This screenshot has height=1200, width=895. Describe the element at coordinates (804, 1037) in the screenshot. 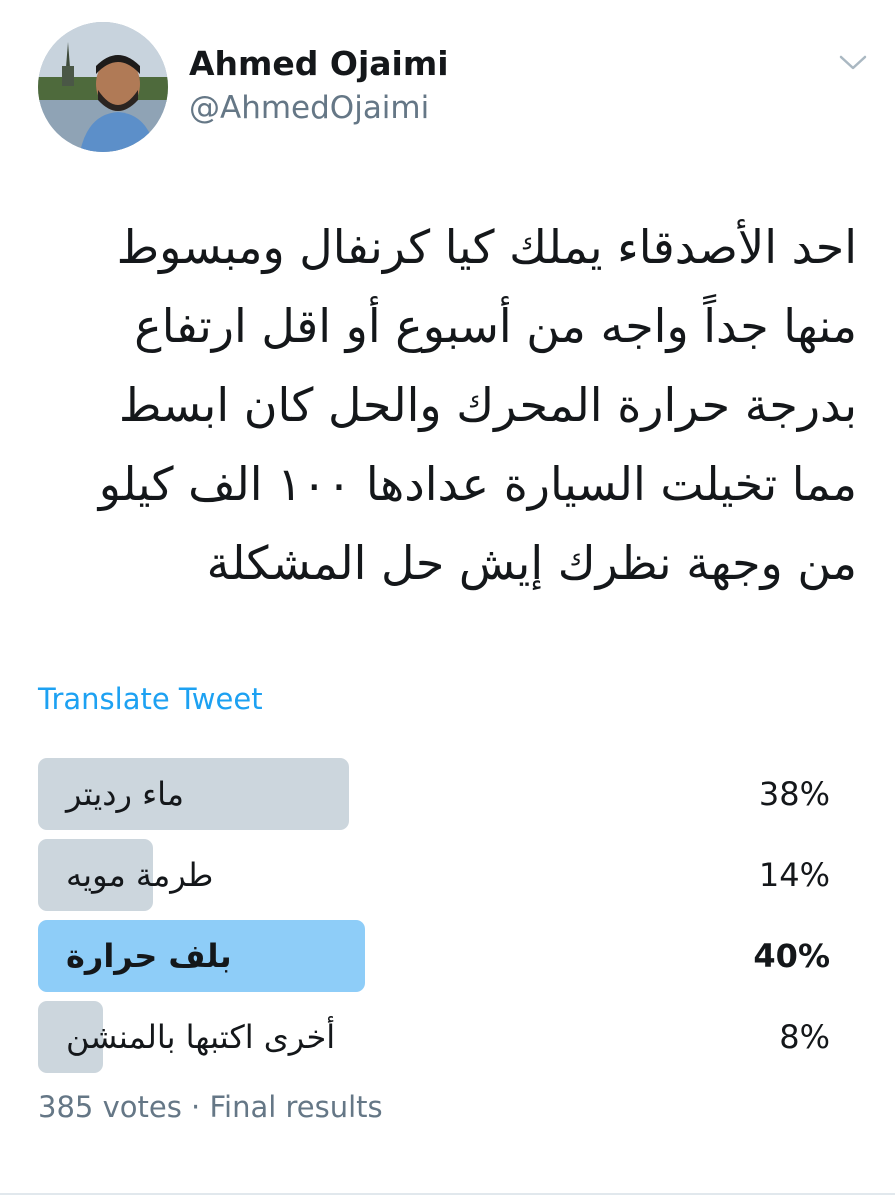

I see `poll-option-percent: 8%` at that location.